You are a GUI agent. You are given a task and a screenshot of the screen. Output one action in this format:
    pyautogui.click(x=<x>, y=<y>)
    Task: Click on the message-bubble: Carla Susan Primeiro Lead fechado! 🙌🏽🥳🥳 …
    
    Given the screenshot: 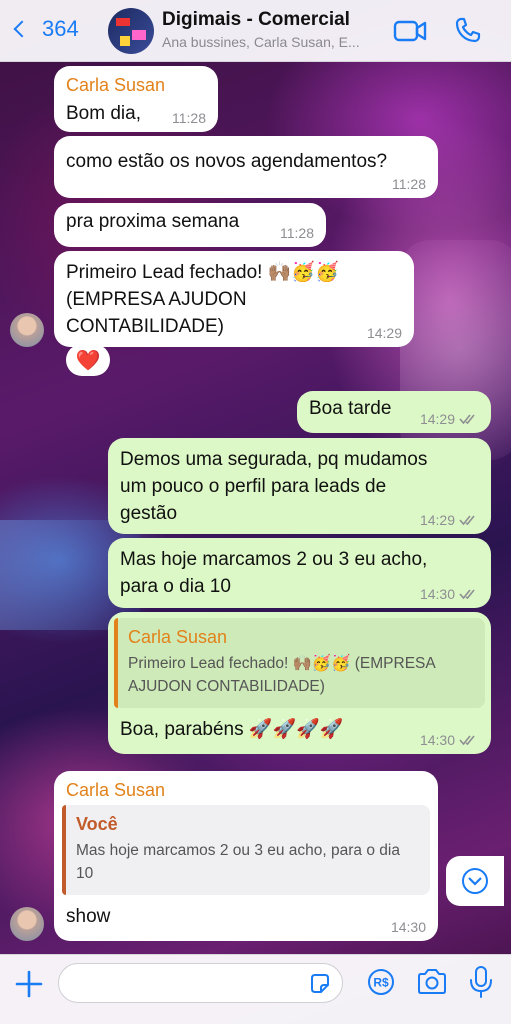 What is the action you would take?
    pyautogui.click(x=299, y=683)
    